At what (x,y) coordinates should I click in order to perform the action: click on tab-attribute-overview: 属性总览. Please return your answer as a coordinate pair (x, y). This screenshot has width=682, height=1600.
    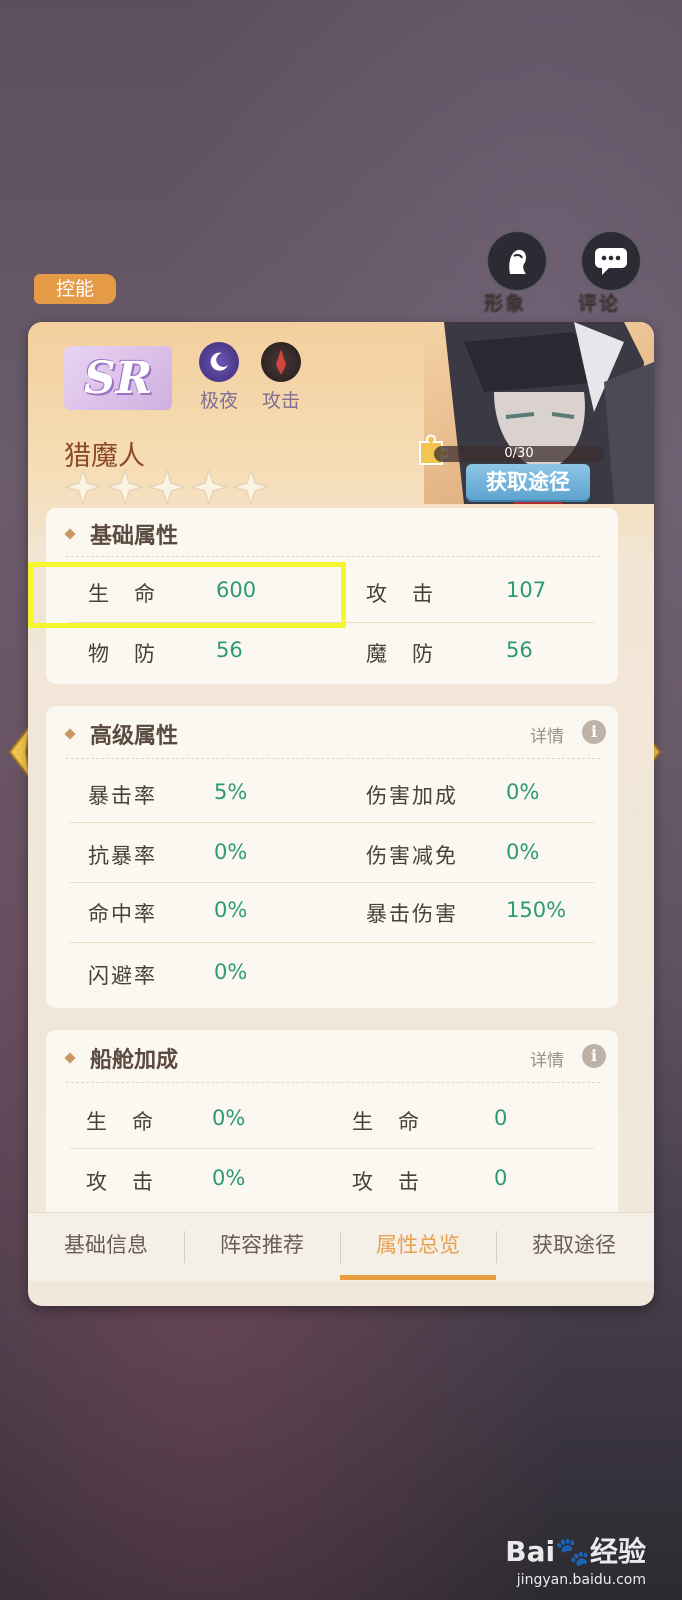
    Looking at the image, I should click on (418, 1247).